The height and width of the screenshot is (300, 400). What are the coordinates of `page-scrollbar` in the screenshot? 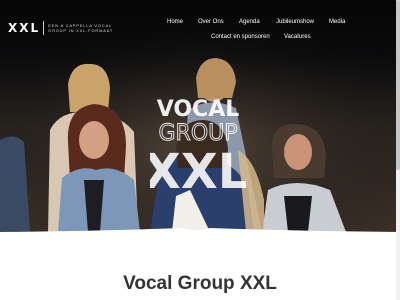 It's located at (398, 150).